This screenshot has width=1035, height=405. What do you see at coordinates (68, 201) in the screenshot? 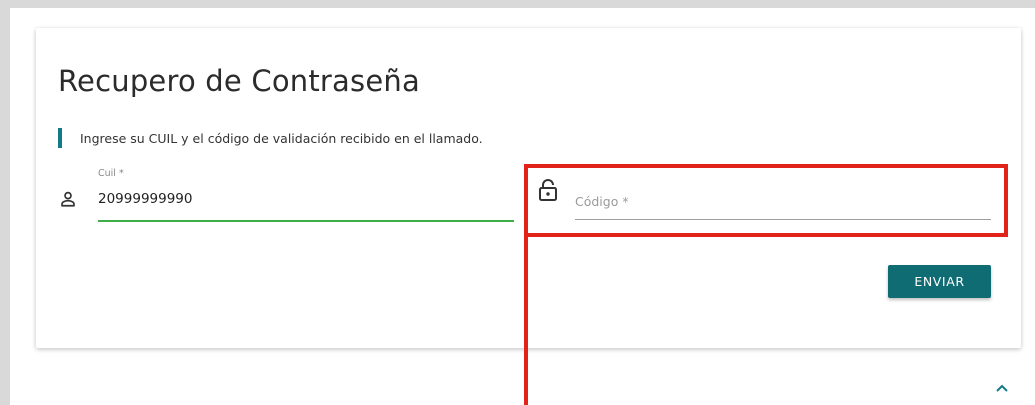
I see `person-icon` at bounding box center [68, 201].